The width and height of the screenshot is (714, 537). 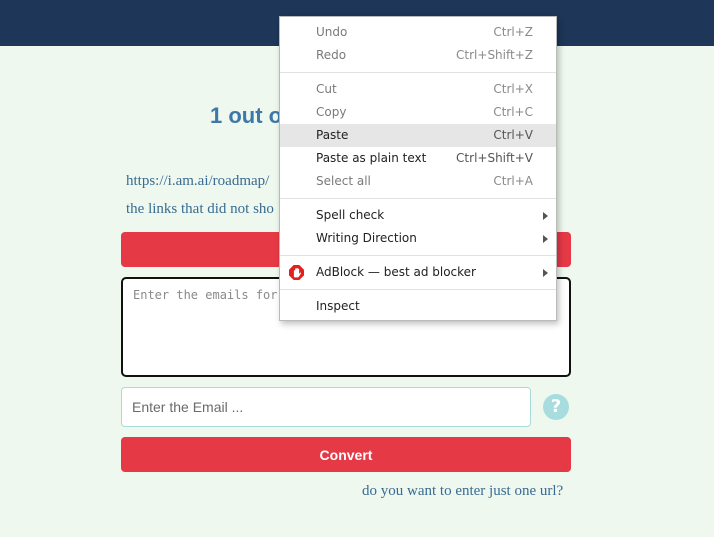 I want to click on menu-item-shortcut: Ctrl+Shift+Z, so click(x=494, y=55).